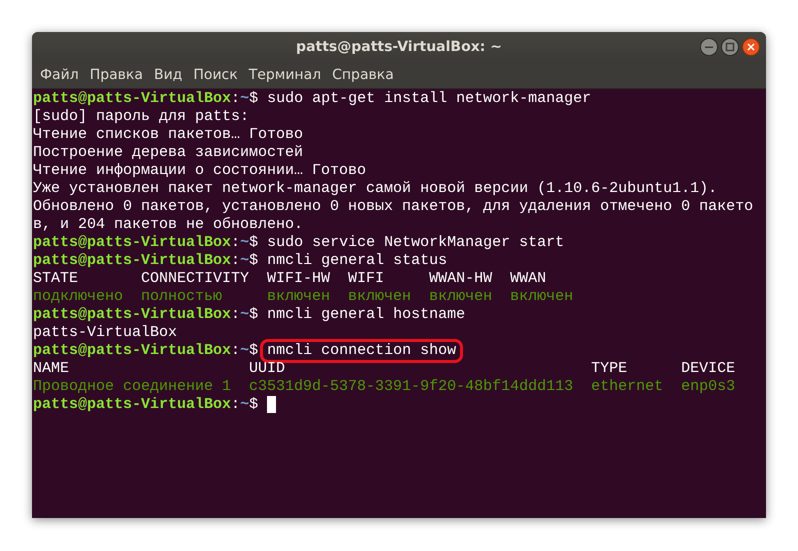  What do you see at coordinates (384, 387) in the screenshot?
I see `output-line: Проводное соединение 1 c3531d9d-5378-3391-9f20-48bf14ddd113 ethernet enp0s3` at bounding box center [384, 387].